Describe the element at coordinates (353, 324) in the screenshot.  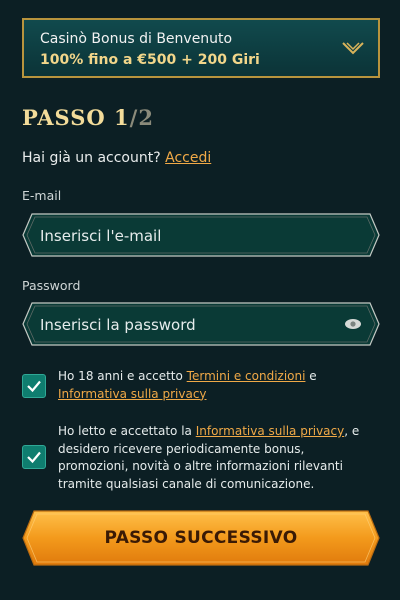
I see `eye-icon` at that location.